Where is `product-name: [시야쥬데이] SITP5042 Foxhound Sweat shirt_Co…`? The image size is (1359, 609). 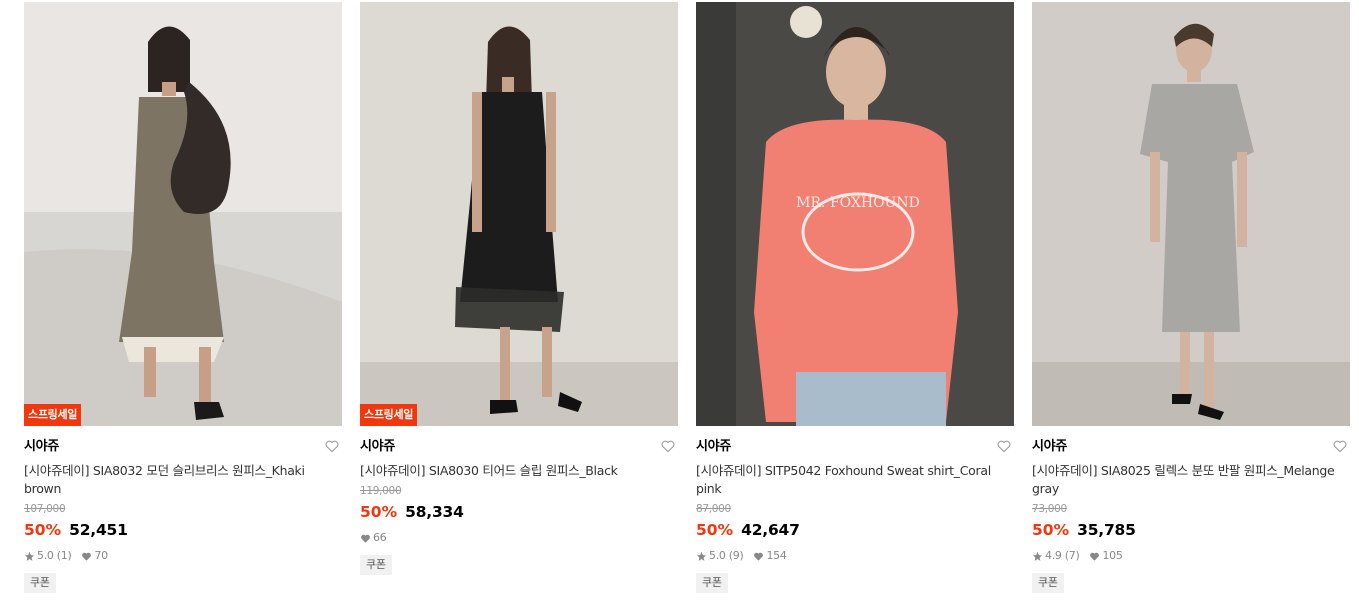 product-name: [시야쥬데이] SITP5042 Foxhound Sweat shirt_Co… is located at coordinates (853, 480).